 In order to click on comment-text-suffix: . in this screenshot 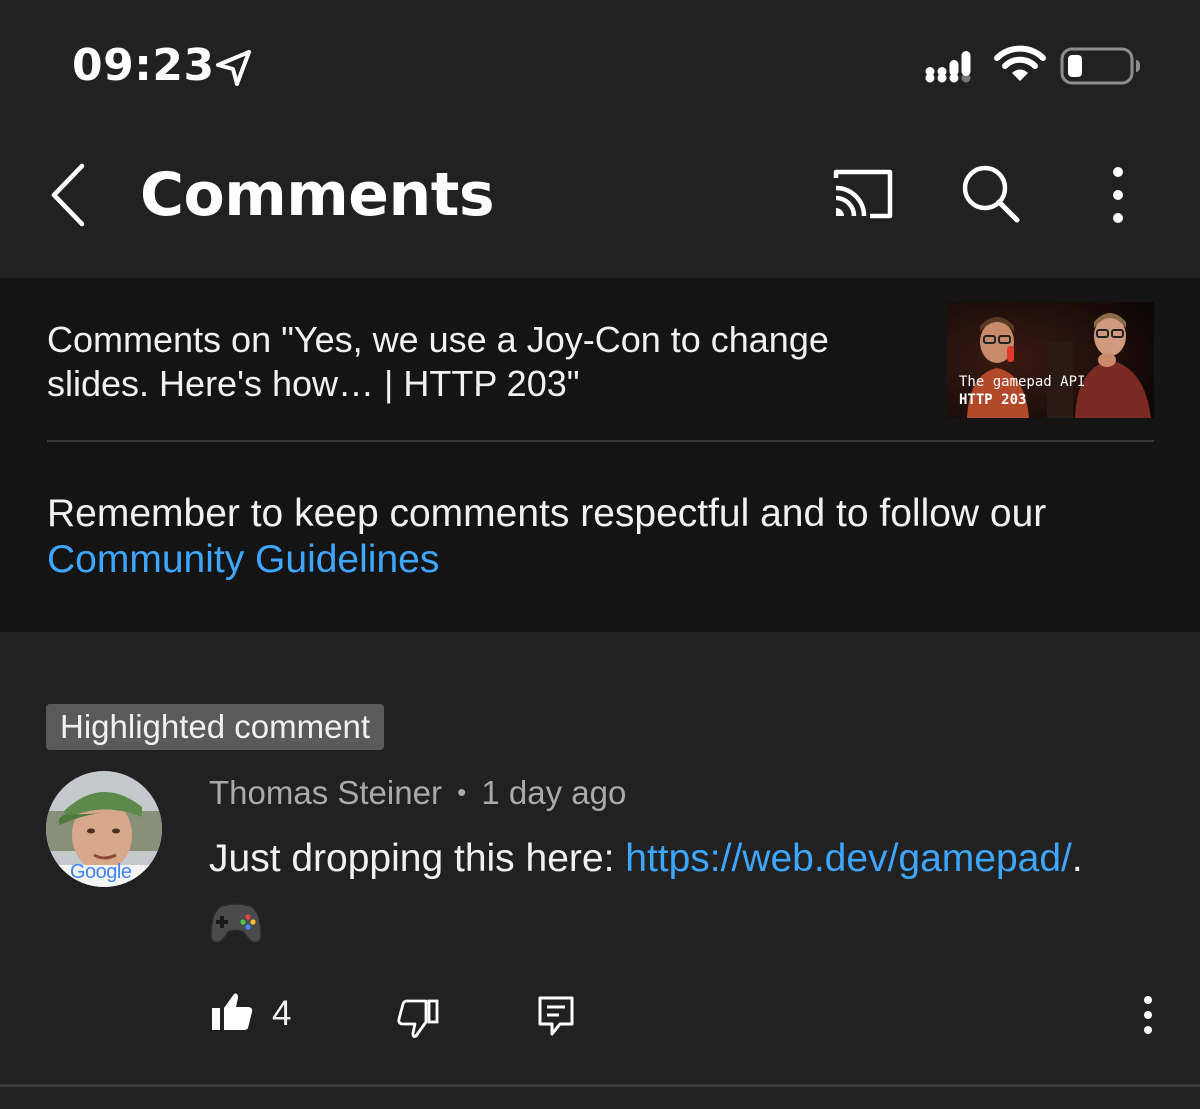, I will do `click(1077, 858)`.